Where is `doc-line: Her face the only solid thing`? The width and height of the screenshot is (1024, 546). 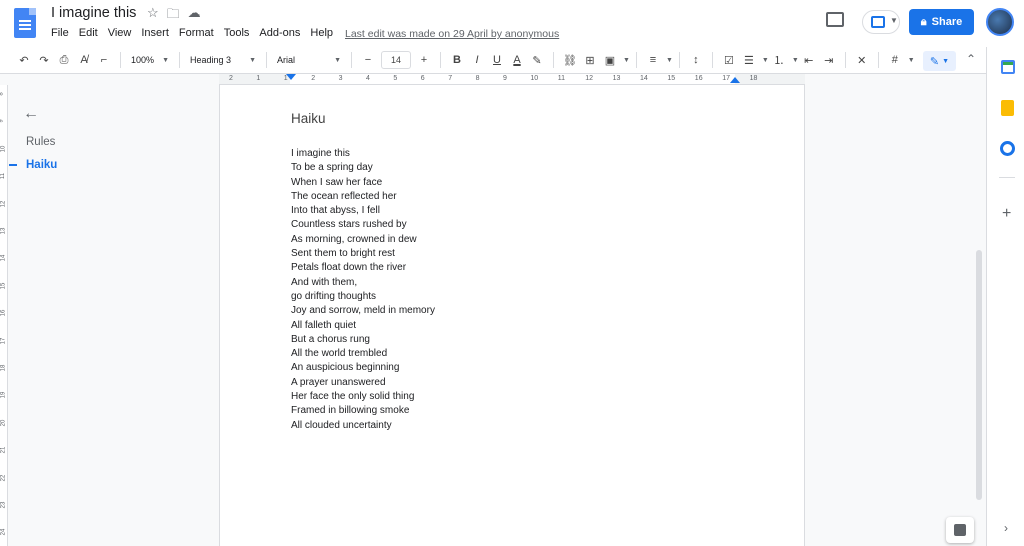 doc-line: Her face the only solid thing is located at coordinates (363, 397).